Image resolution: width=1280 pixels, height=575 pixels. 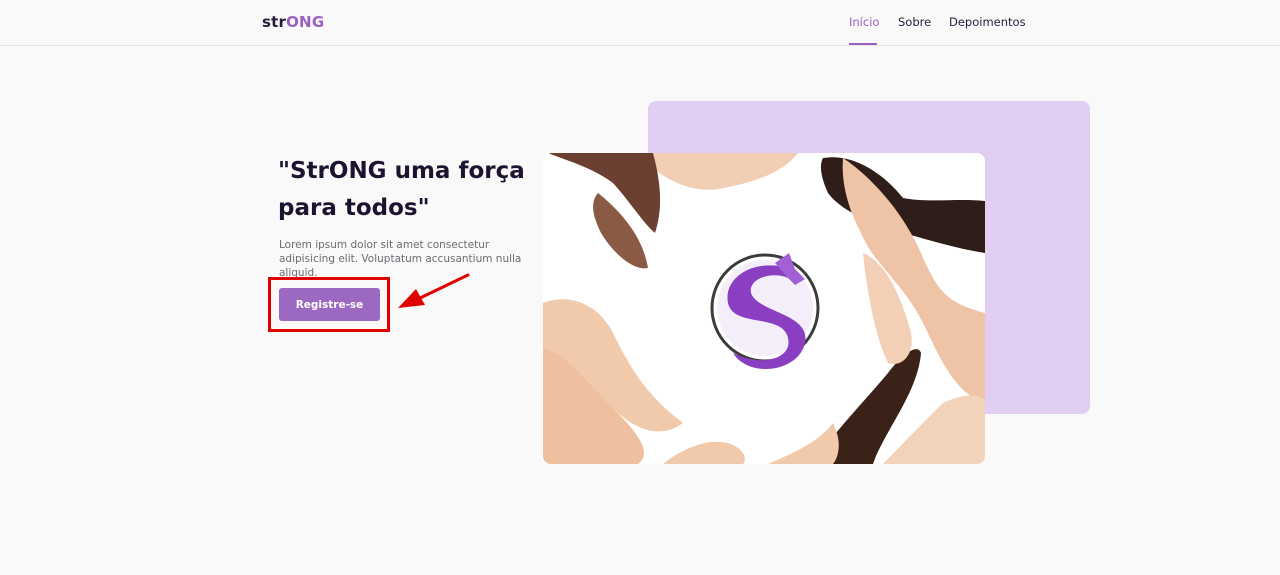 What do you see at coordinates (863, 44) in the screenshot?
I see `nav-active-indicator` at bounding box center [863, 44].